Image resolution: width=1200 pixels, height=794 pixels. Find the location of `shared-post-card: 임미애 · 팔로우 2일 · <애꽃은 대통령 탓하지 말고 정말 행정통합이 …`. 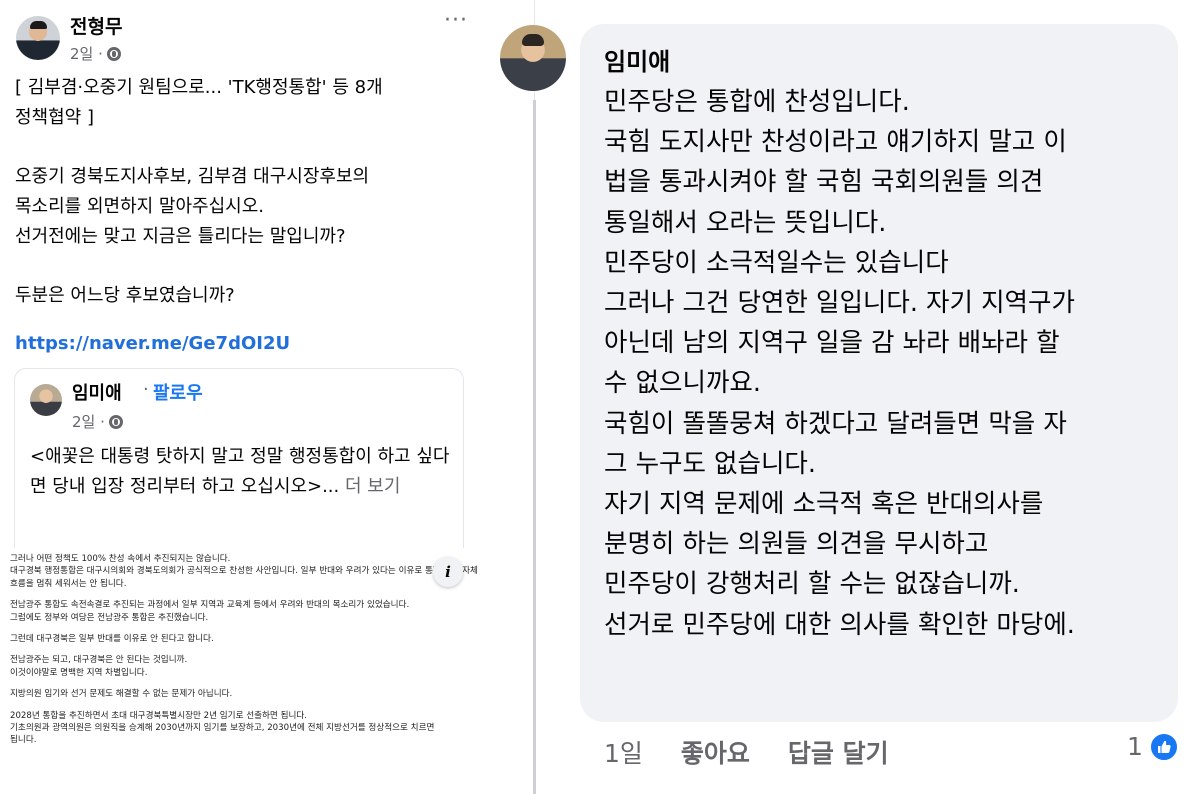

shared-post-card: 임미애 · 팔로우 2일 · <애꽃은 대통령 탓하지 말고 정말 행정통합이 … is located at coordinates (239, 459).